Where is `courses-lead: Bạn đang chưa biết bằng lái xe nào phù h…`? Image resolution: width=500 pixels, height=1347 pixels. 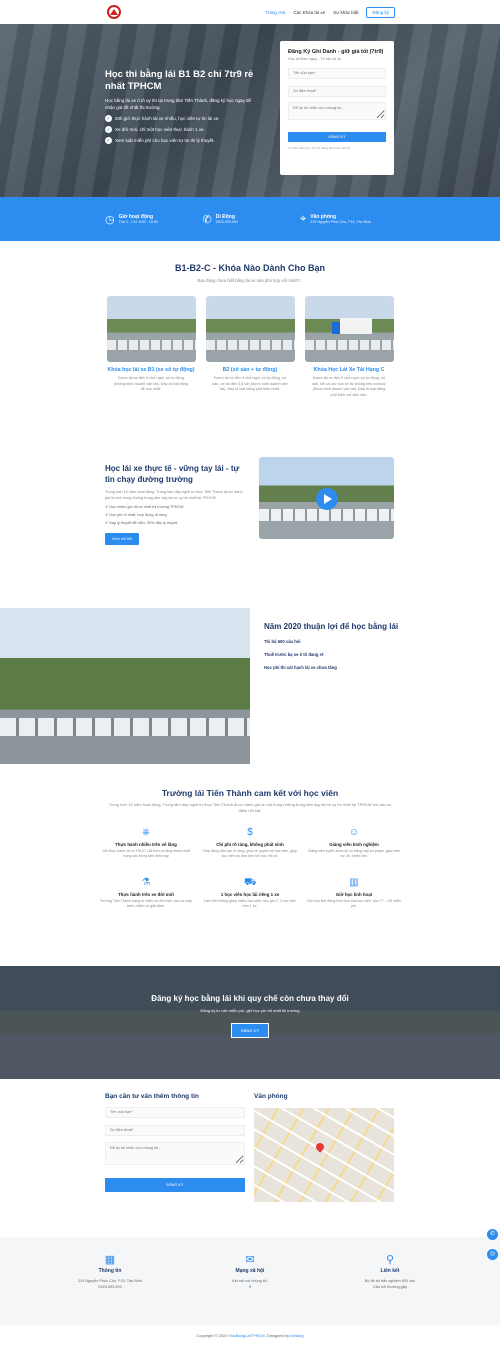
courses-lead: Bạn đang chưa biết bằng lái xe nào phù h… is located at coordinates (250, 280).